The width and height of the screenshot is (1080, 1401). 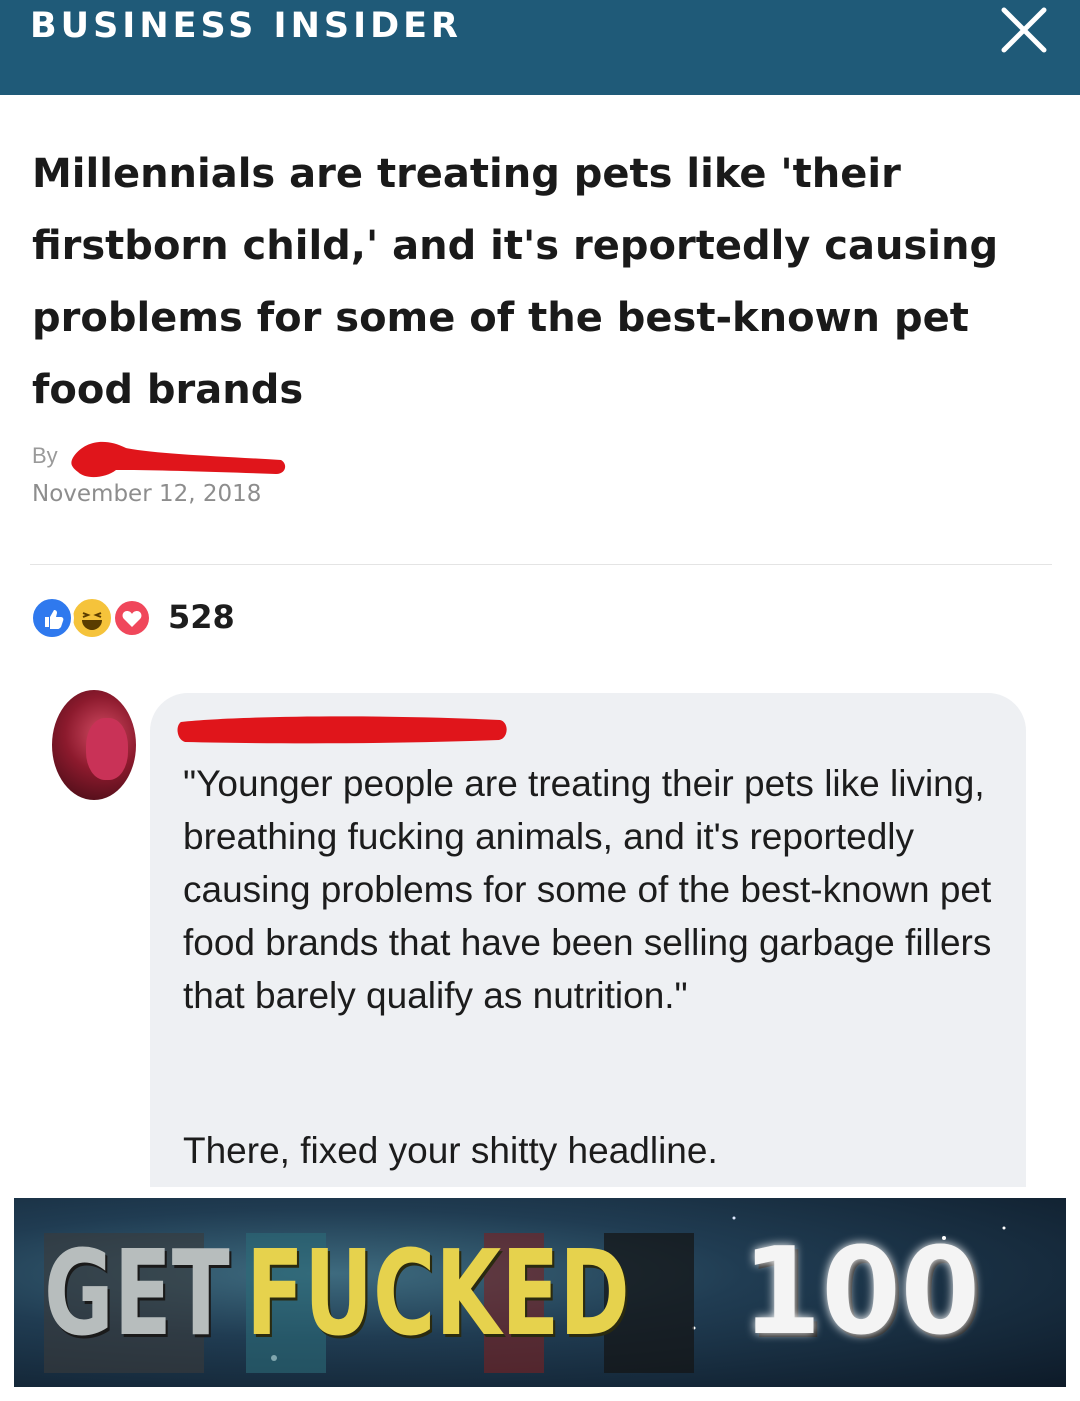 I want to click on love-icon, so click(x=132, y=618).